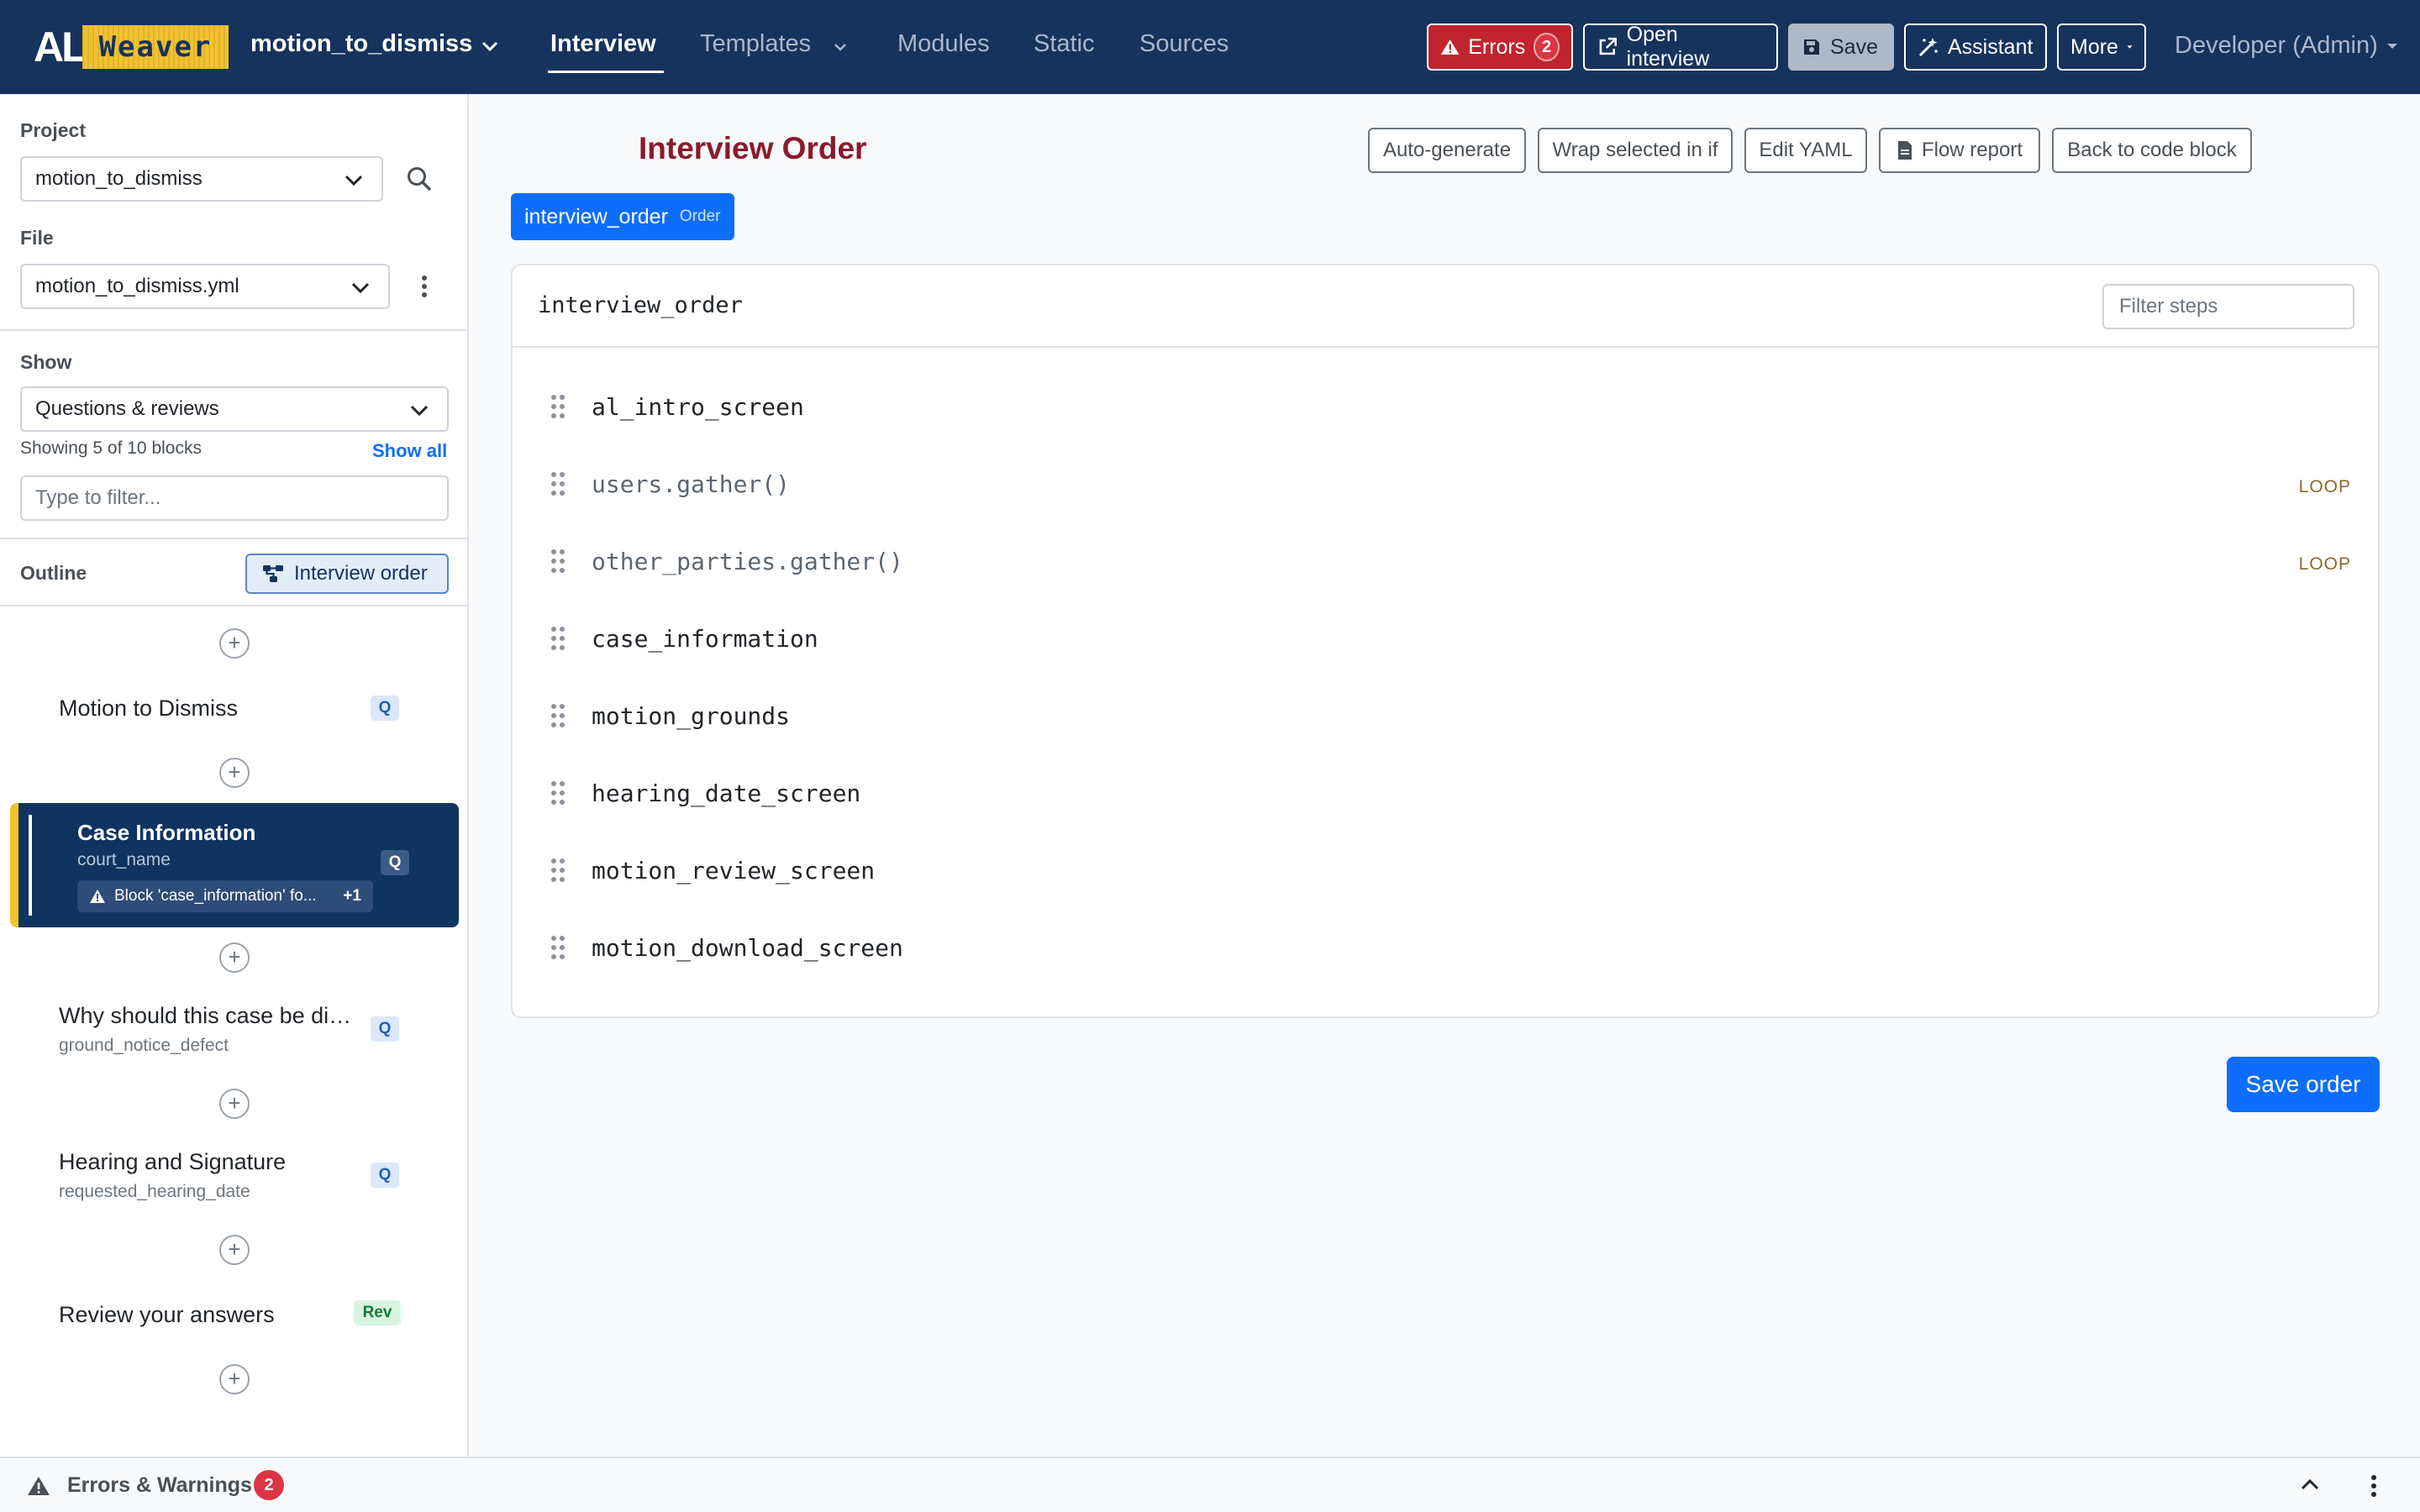 The height and width of the screenshot is (1512, 2420). I want to click on step-name: users.gather(), so click(691, 484).